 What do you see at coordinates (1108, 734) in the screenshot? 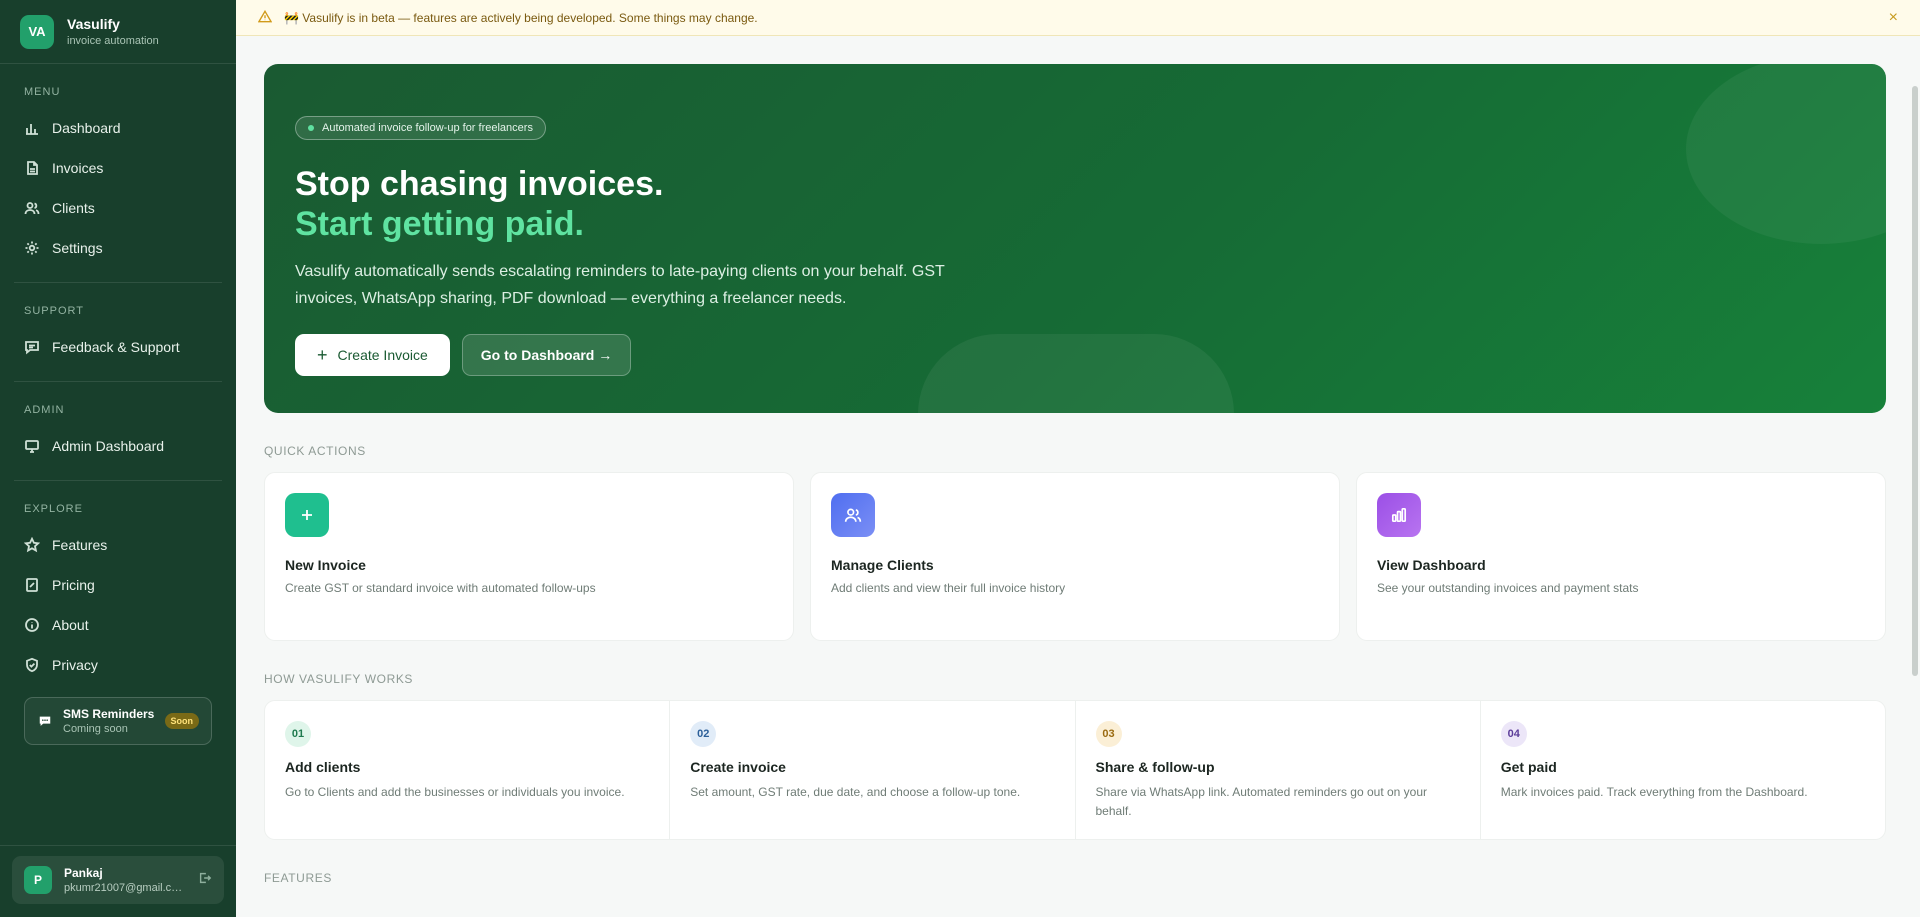
I see `step-number: 03` at bounding box center [1108, 734].